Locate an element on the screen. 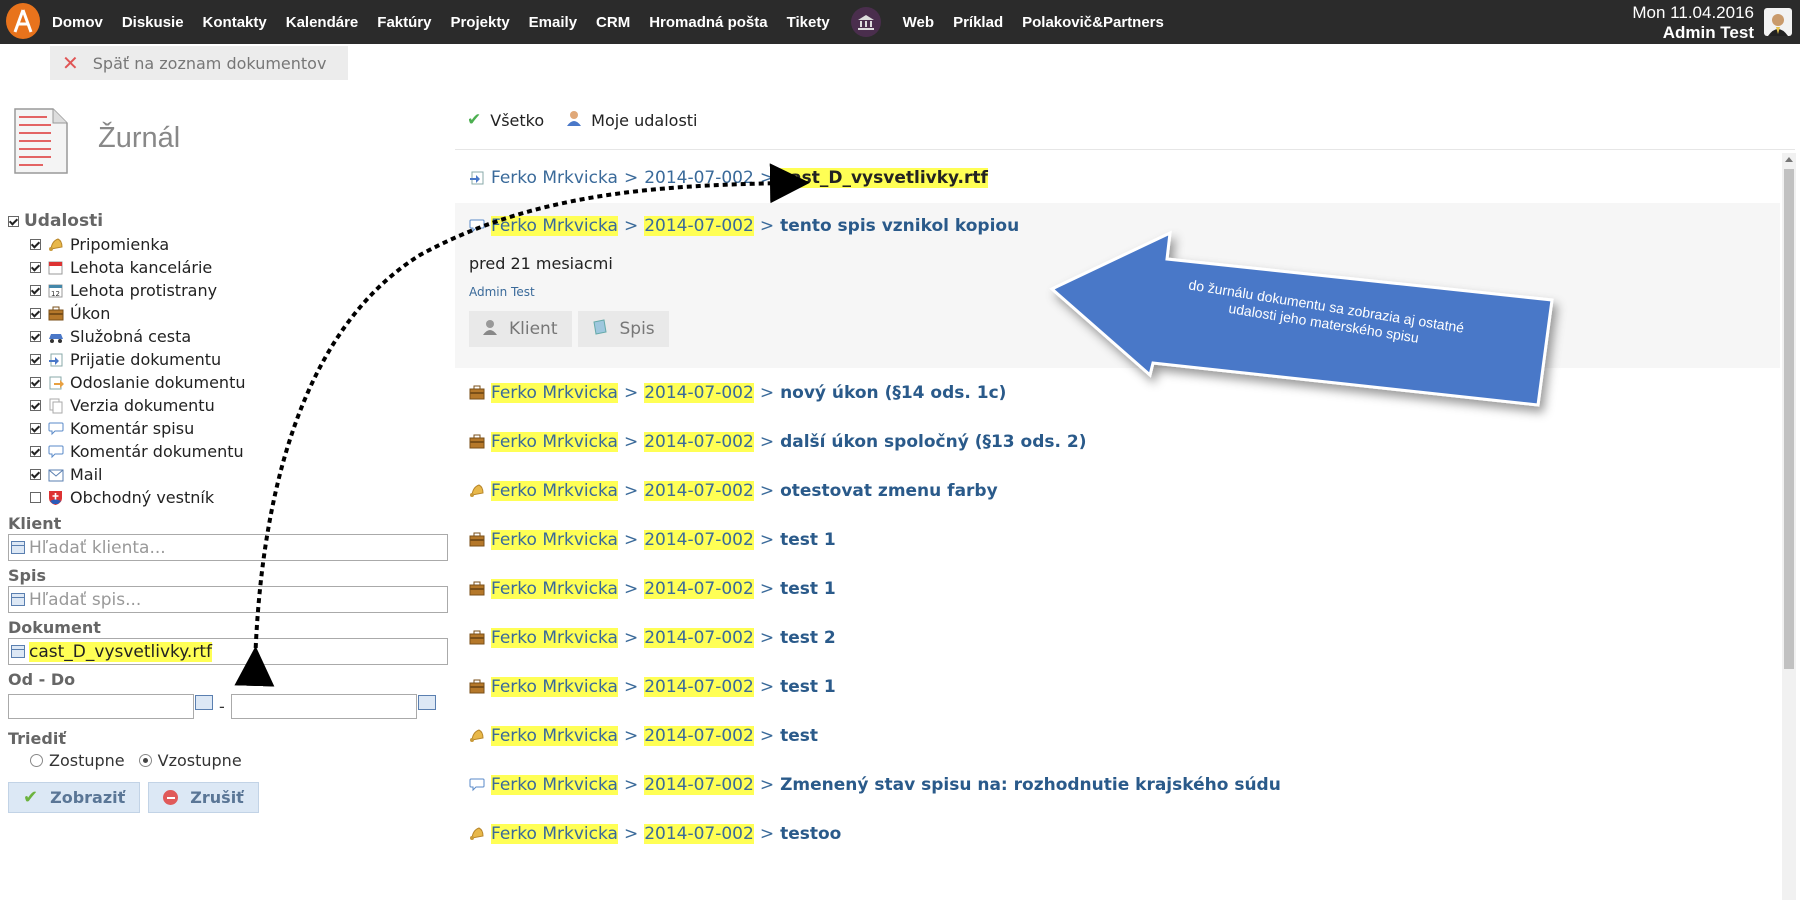  sort-asc-radio is located at coordinates (36, 760).